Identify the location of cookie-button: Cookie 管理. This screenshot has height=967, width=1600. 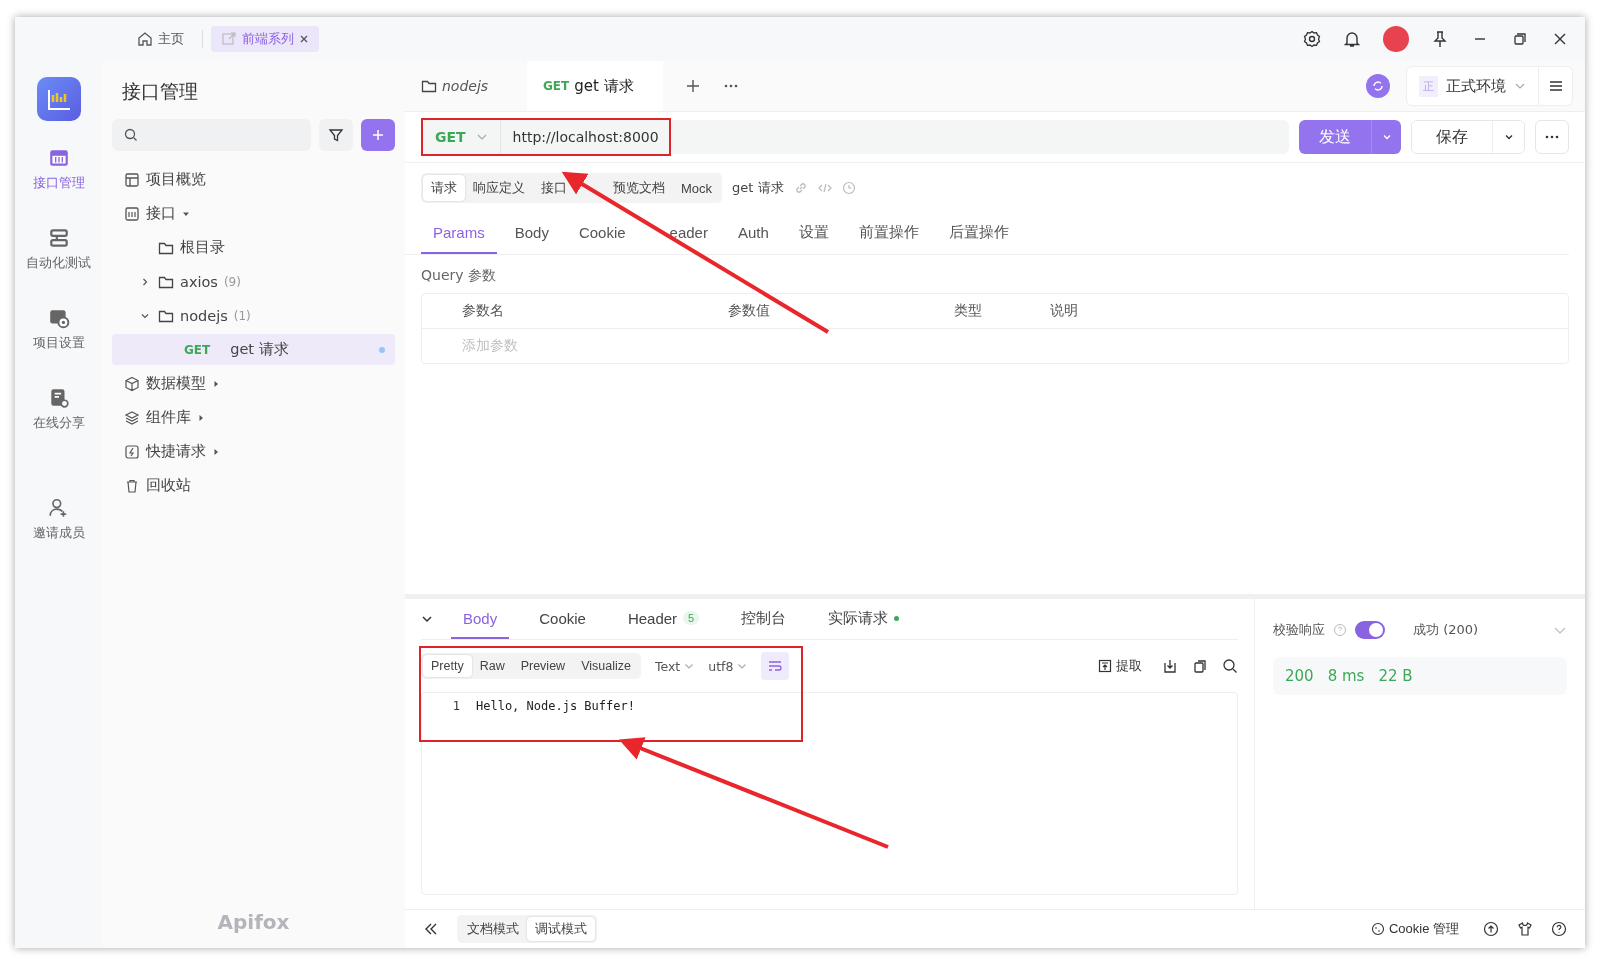
(1414, 929).